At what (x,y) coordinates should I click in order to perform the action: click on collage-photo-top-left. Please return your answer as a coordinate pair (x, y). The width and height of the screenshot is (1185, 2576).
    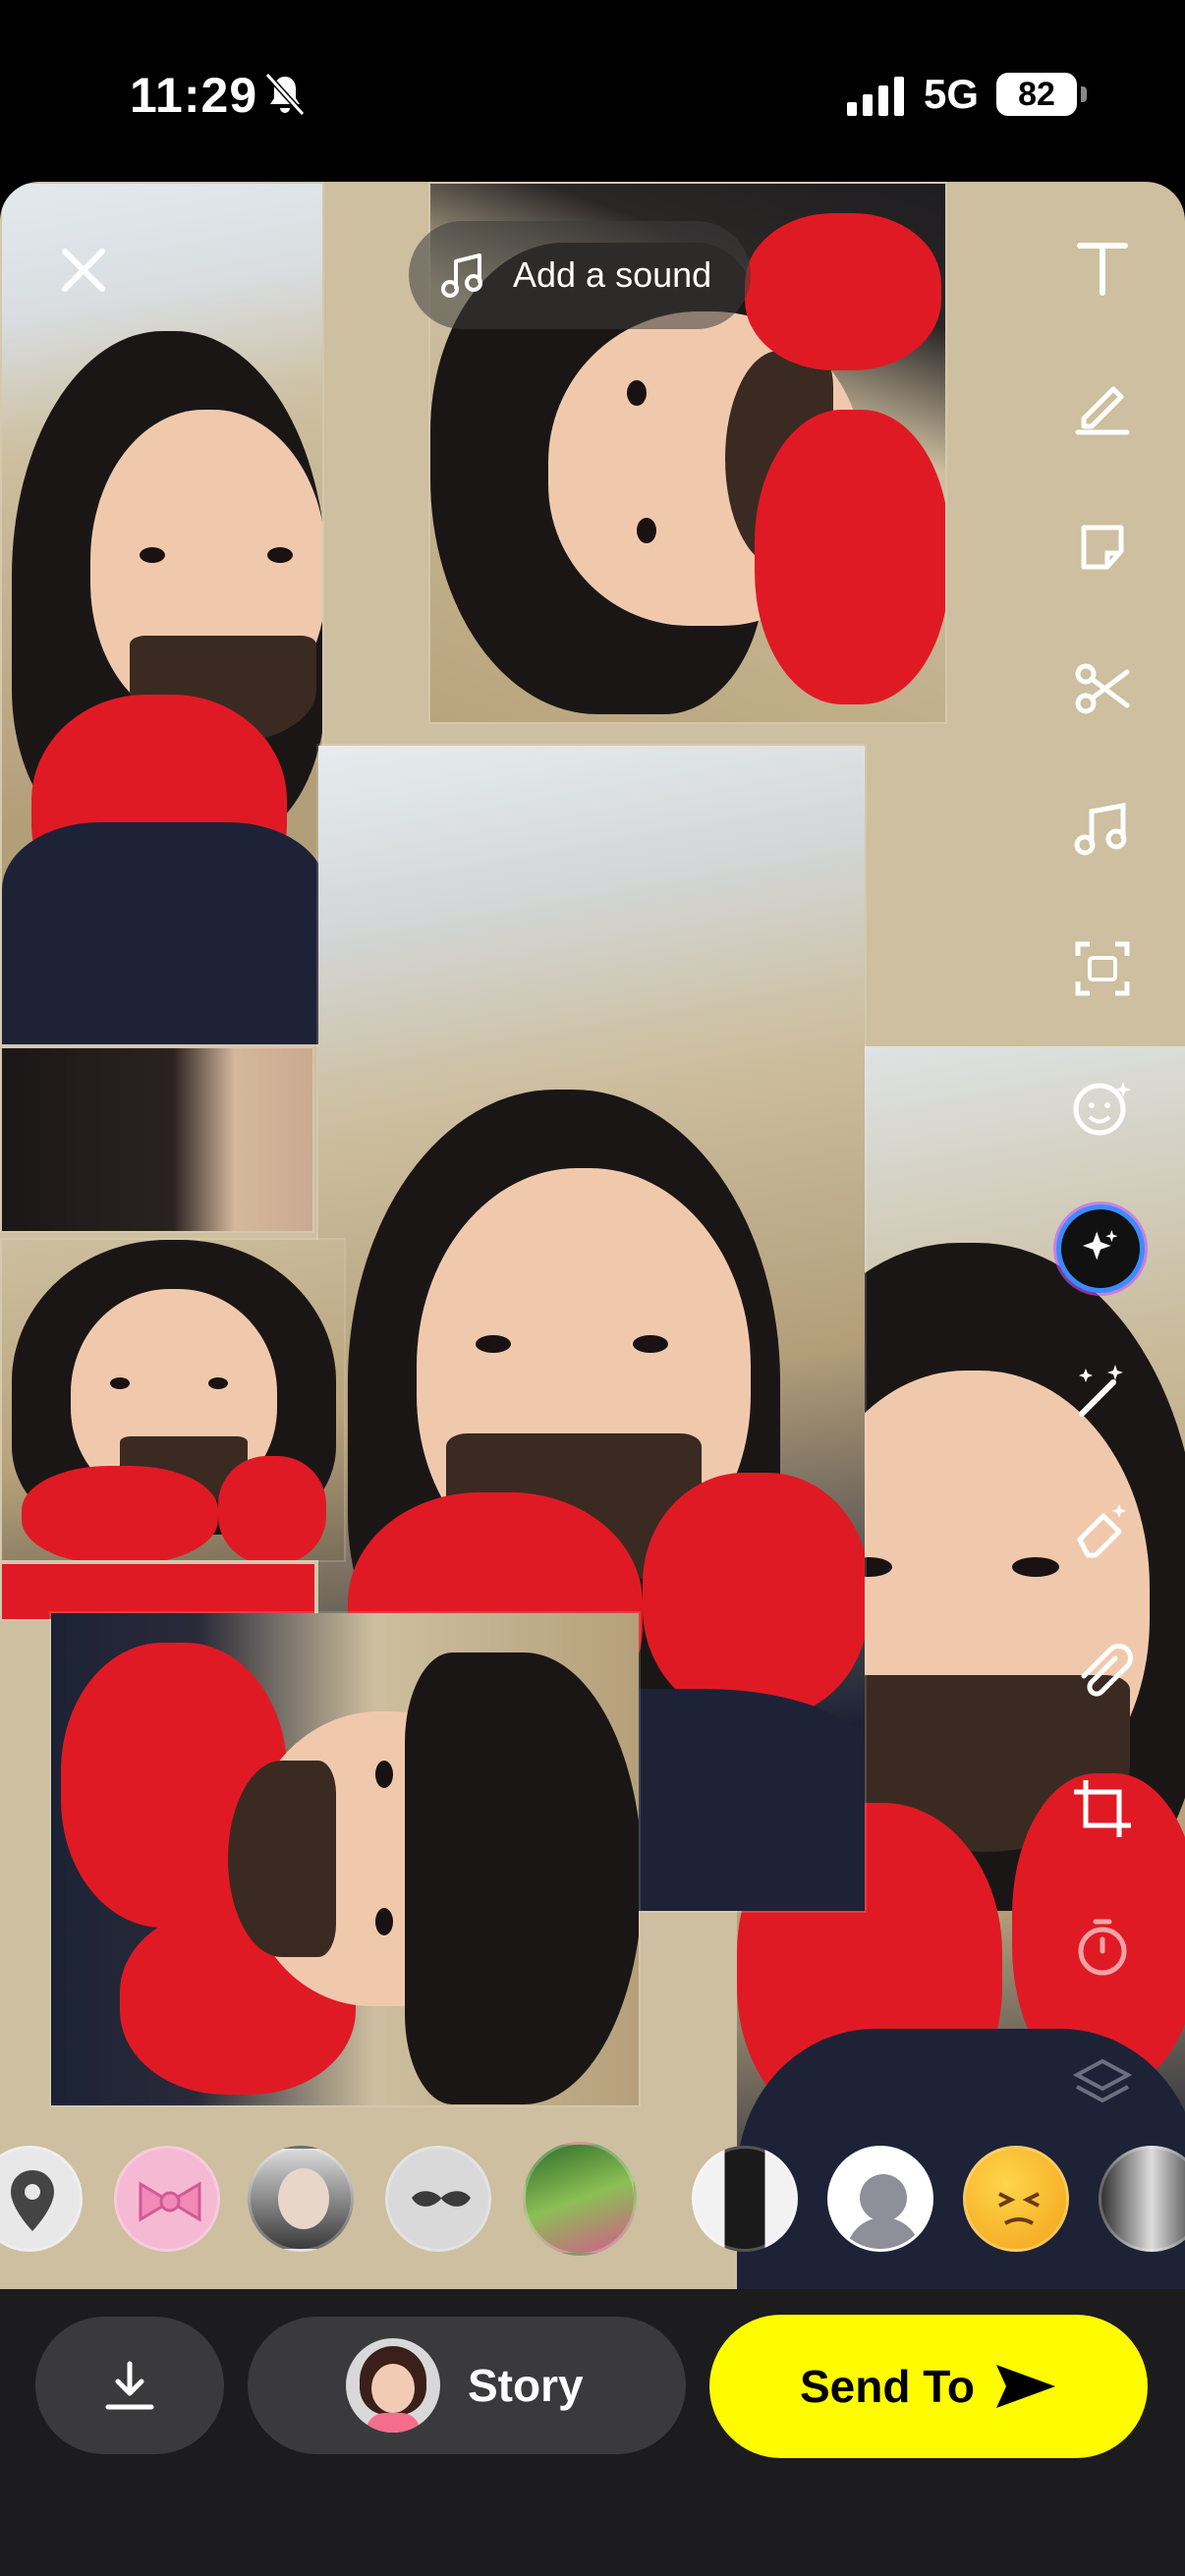
    Looking at the image, I should click on (162, 614).